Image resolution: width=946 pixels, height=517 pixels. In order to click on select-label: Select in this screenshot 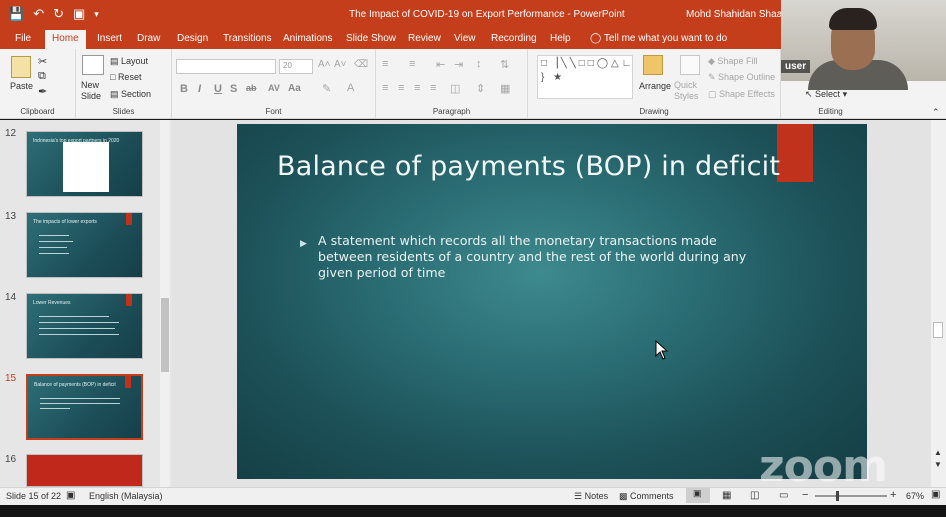, I will do `click(828, 94)`.